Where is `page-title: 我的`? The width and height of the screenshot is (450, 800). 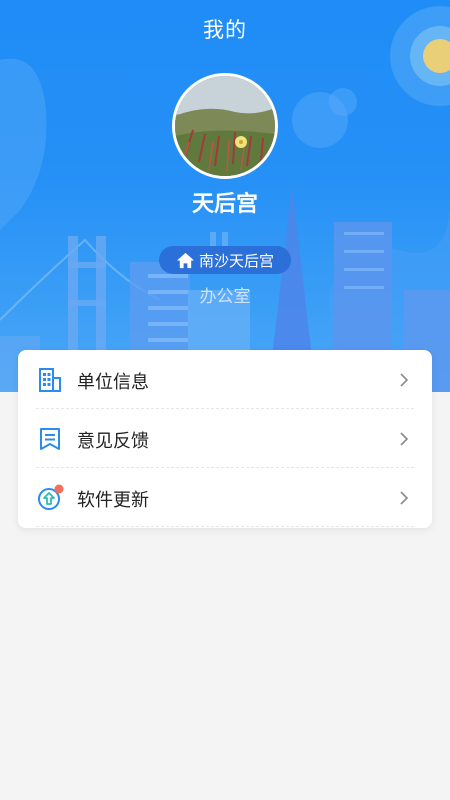
page-title: 我的 is located at coordinates (225, 30).